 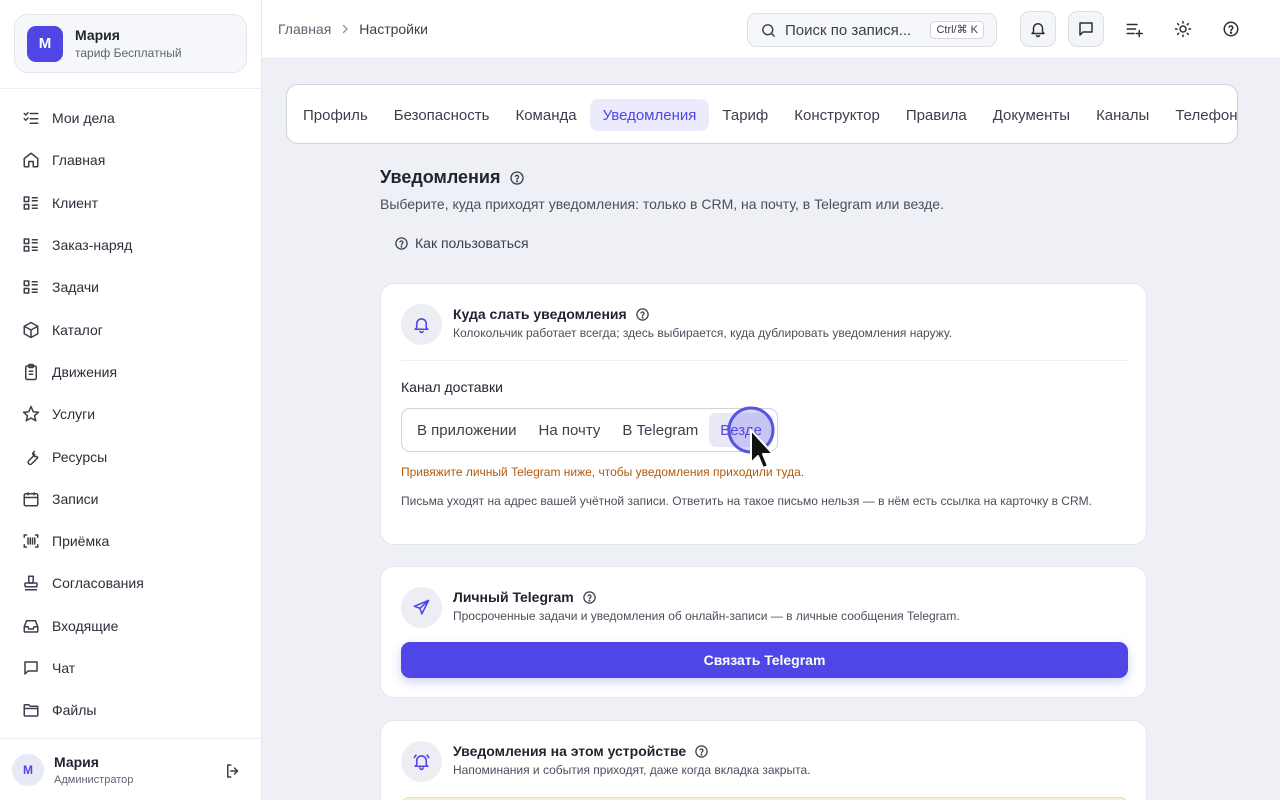 I want to click on howto-link: Как пользоваться, so click(x=461, y=243).